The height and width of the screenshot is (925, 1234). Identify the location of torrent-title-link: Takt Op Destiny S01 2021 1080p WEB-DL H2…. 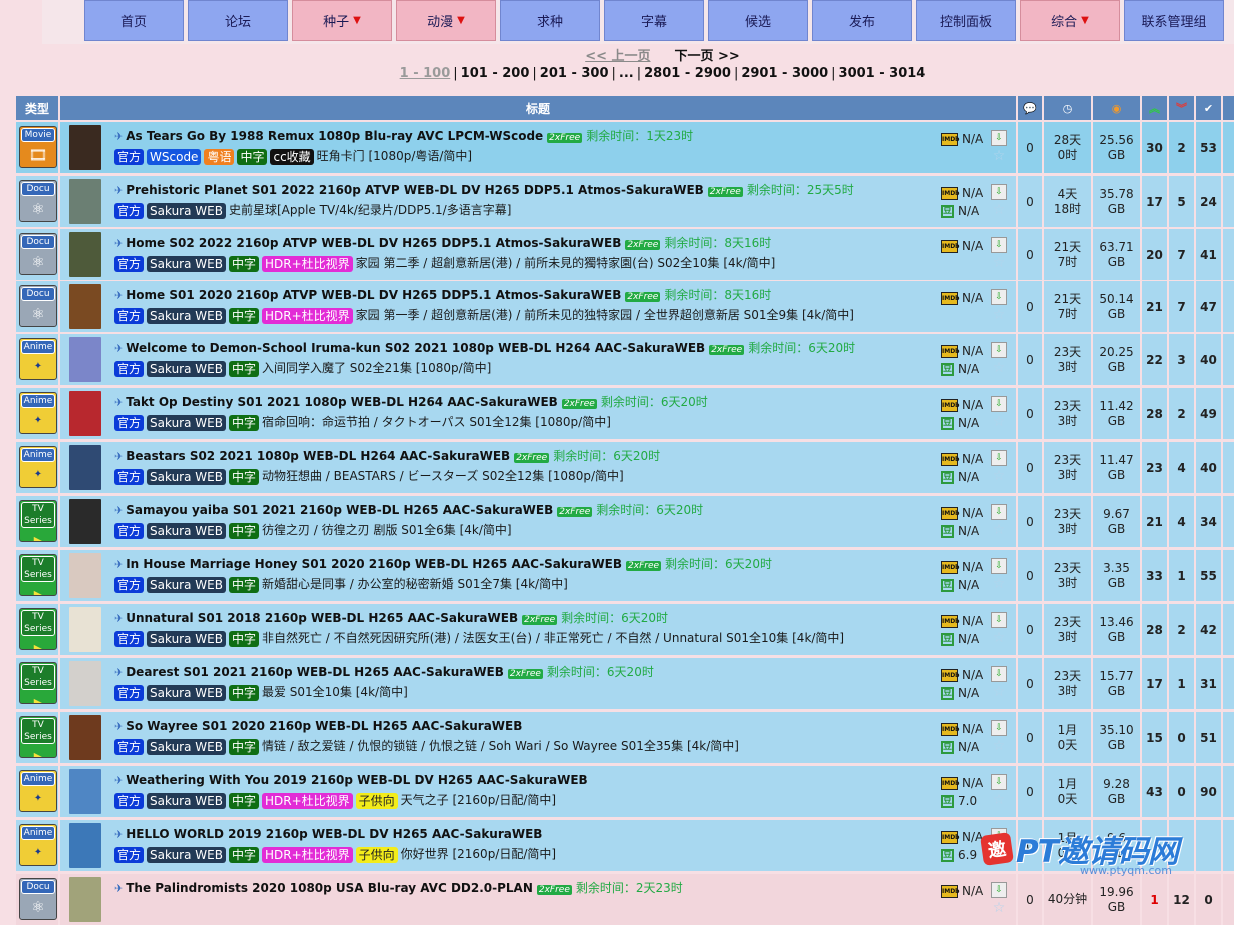
(342, 402).